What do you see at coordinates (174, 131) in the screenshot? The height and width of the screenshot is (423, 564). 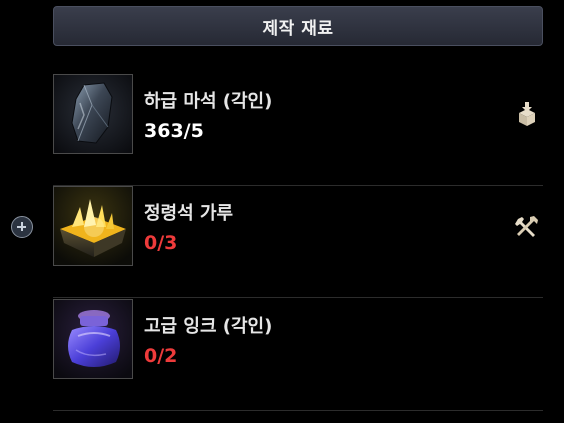 I see `material-quantity: 363/5` at bounding box center [174, 131].